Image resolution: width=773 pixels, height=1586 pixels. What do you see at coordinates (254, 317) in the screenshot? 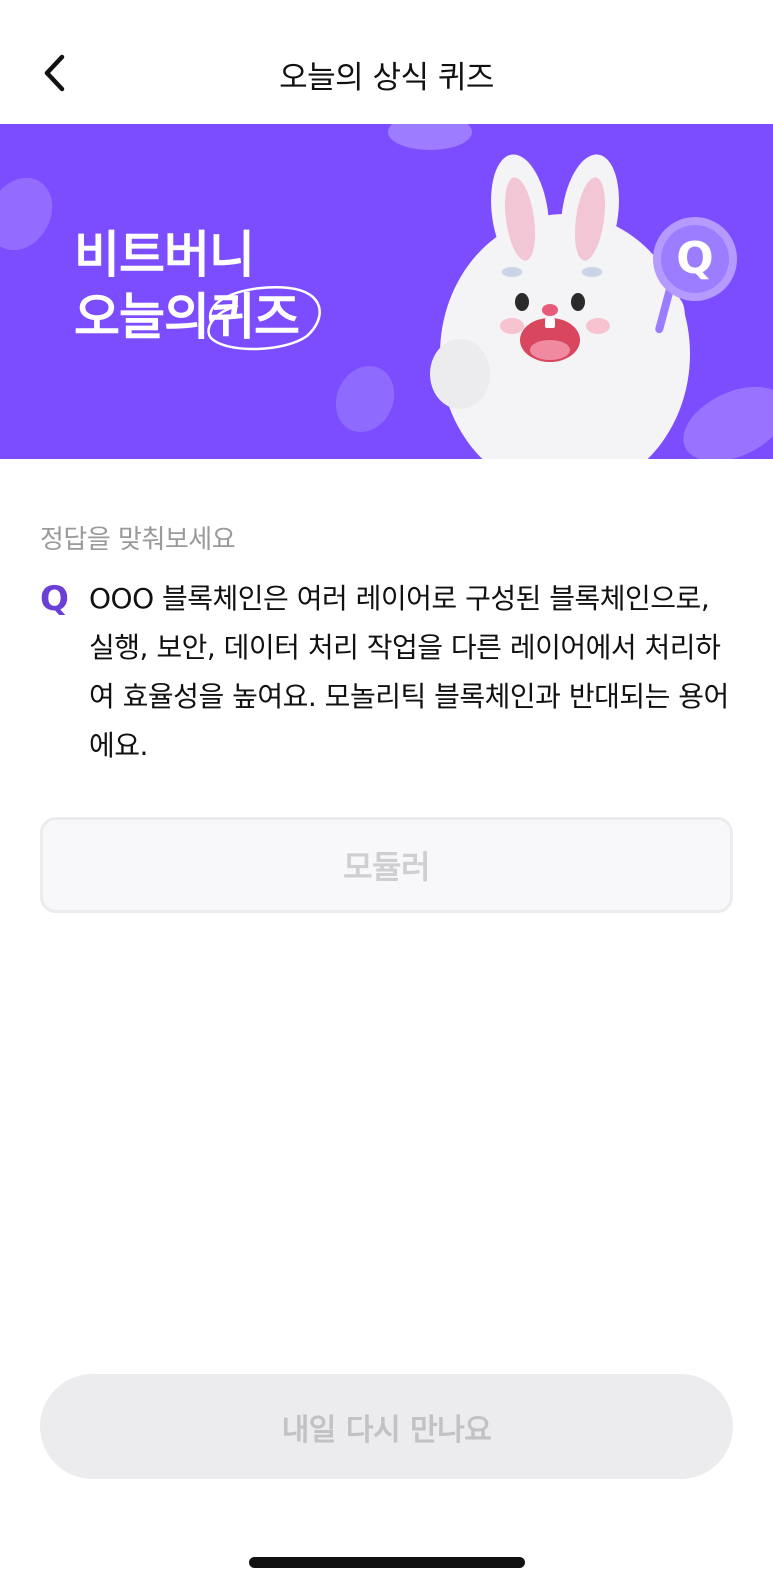
I see `banner-title-keyword: 퀴즈` at bounding box center [254, 317].